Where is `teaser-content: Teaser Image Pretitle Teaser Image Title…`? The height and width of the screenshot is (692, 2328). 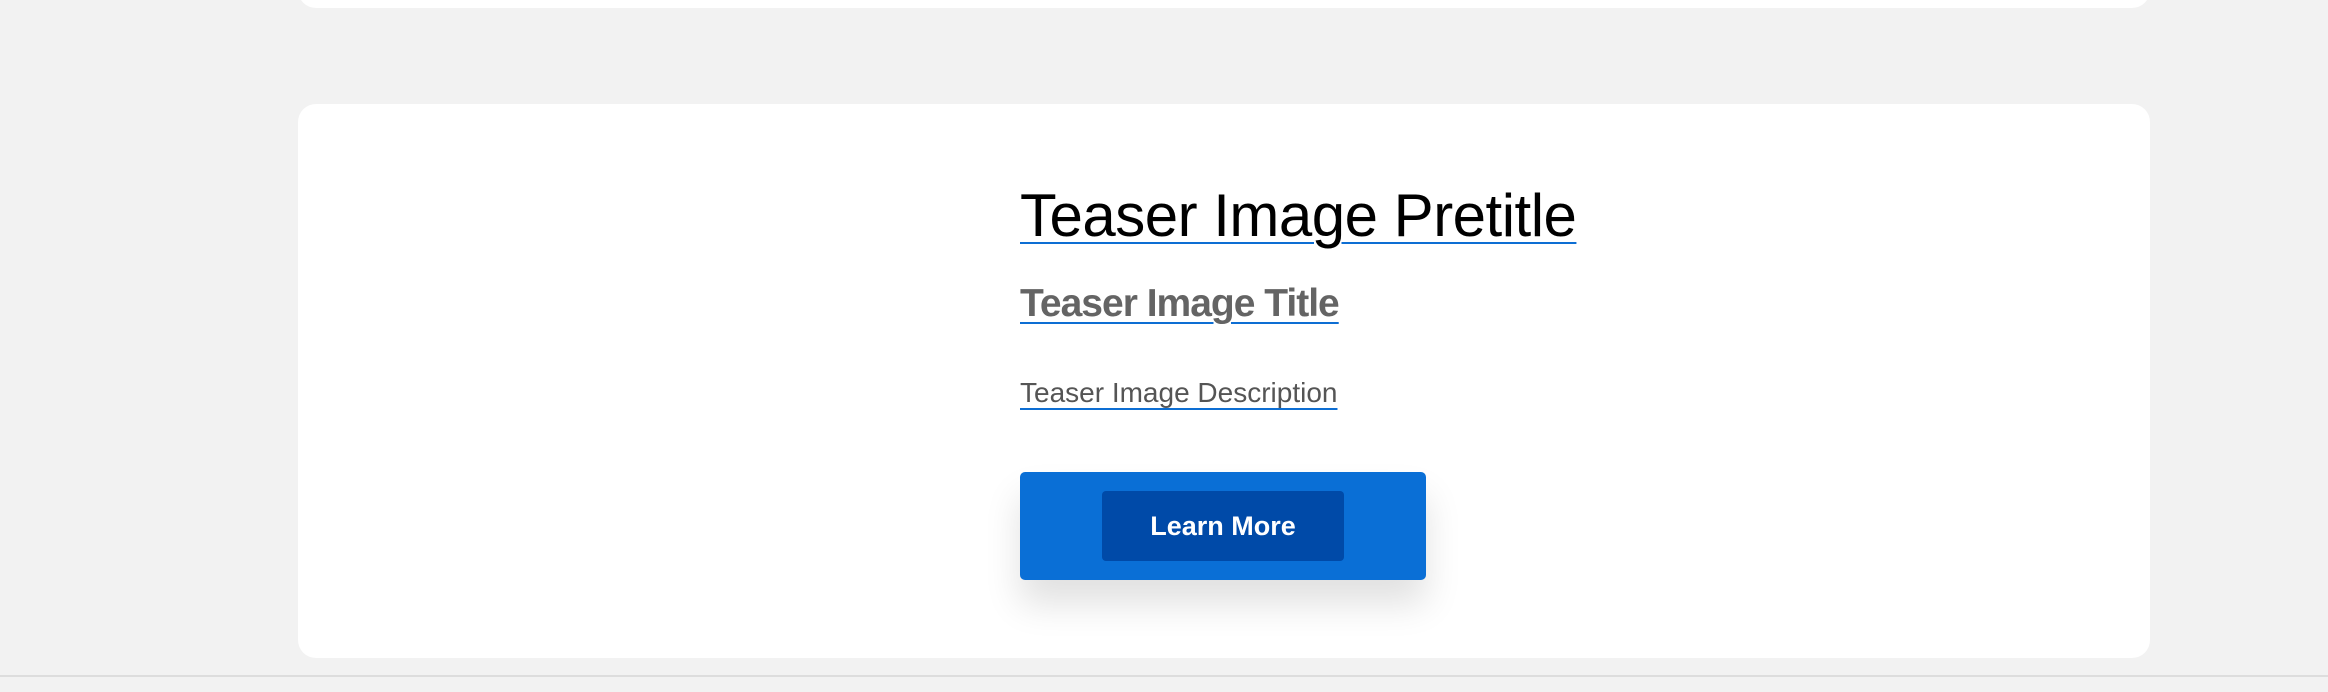
teaser-content: Teaser Image Pretitle Teaser Image Title… is located at coordinates (1470, 296).